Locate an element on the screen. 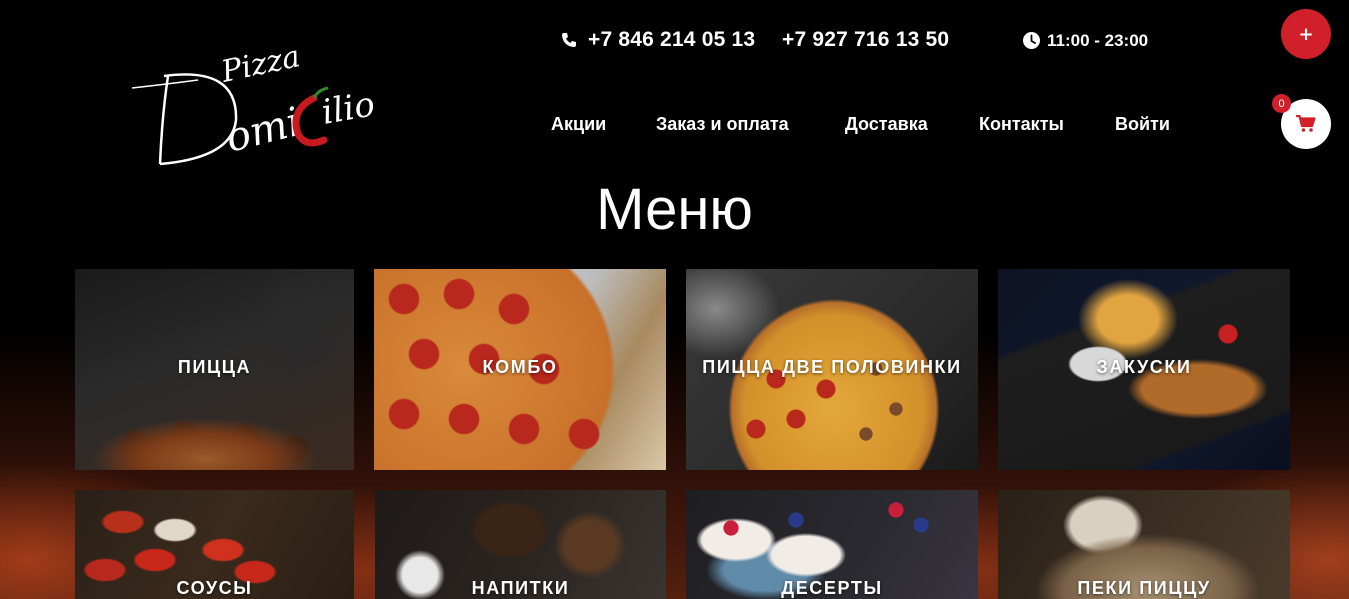 Image resolution: width=1349 pixels, height=599 pixels. nav-item-order-payment: Заказ и оплата is located at coordinates (722, 124).